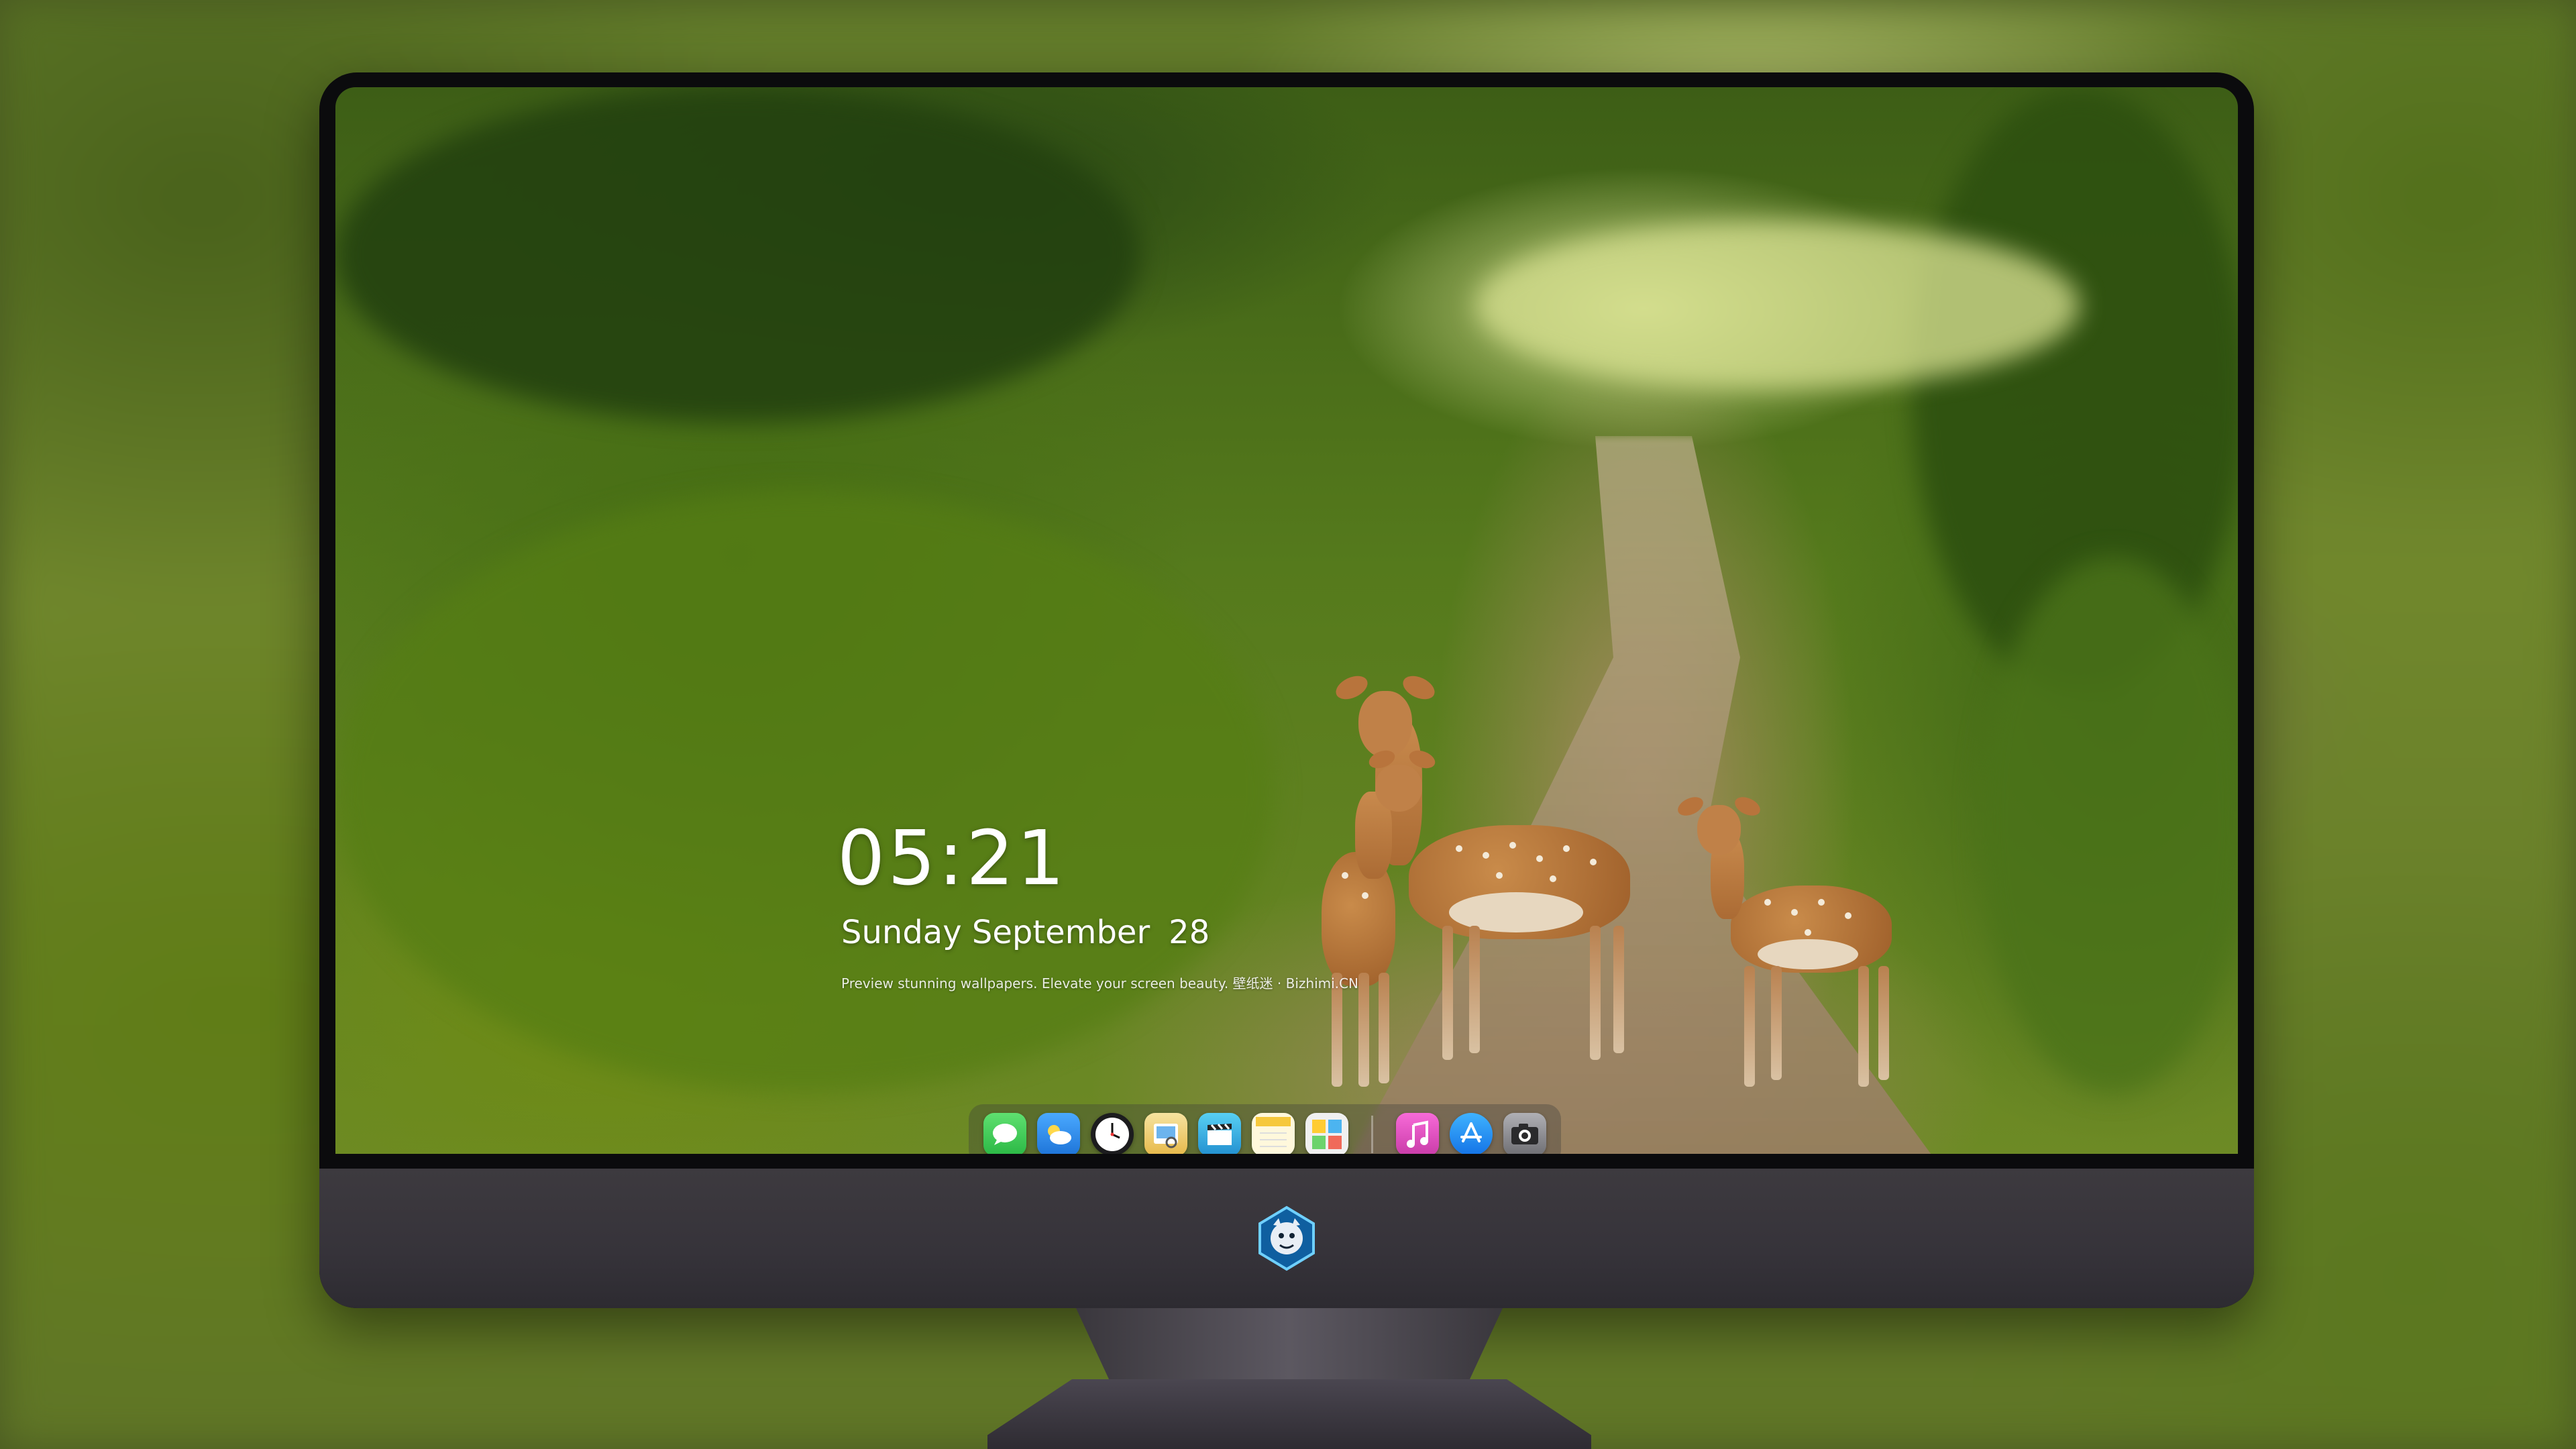 Image resolution: width=2576 pixels, height=1449 pixels. Describe the element at coordinates (1326, 1133) in the screenshot. I see `photo-booth-icon` at that location.